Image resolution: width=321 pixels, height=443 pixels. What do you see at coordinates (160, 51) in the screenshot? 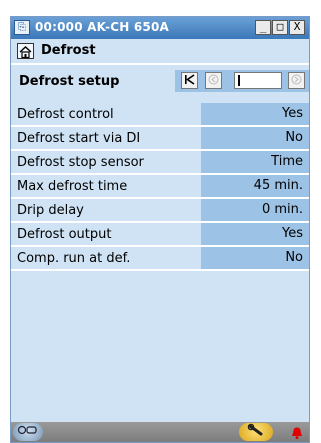
I see `page-header: Defrost` at bounding box center [160, 51].